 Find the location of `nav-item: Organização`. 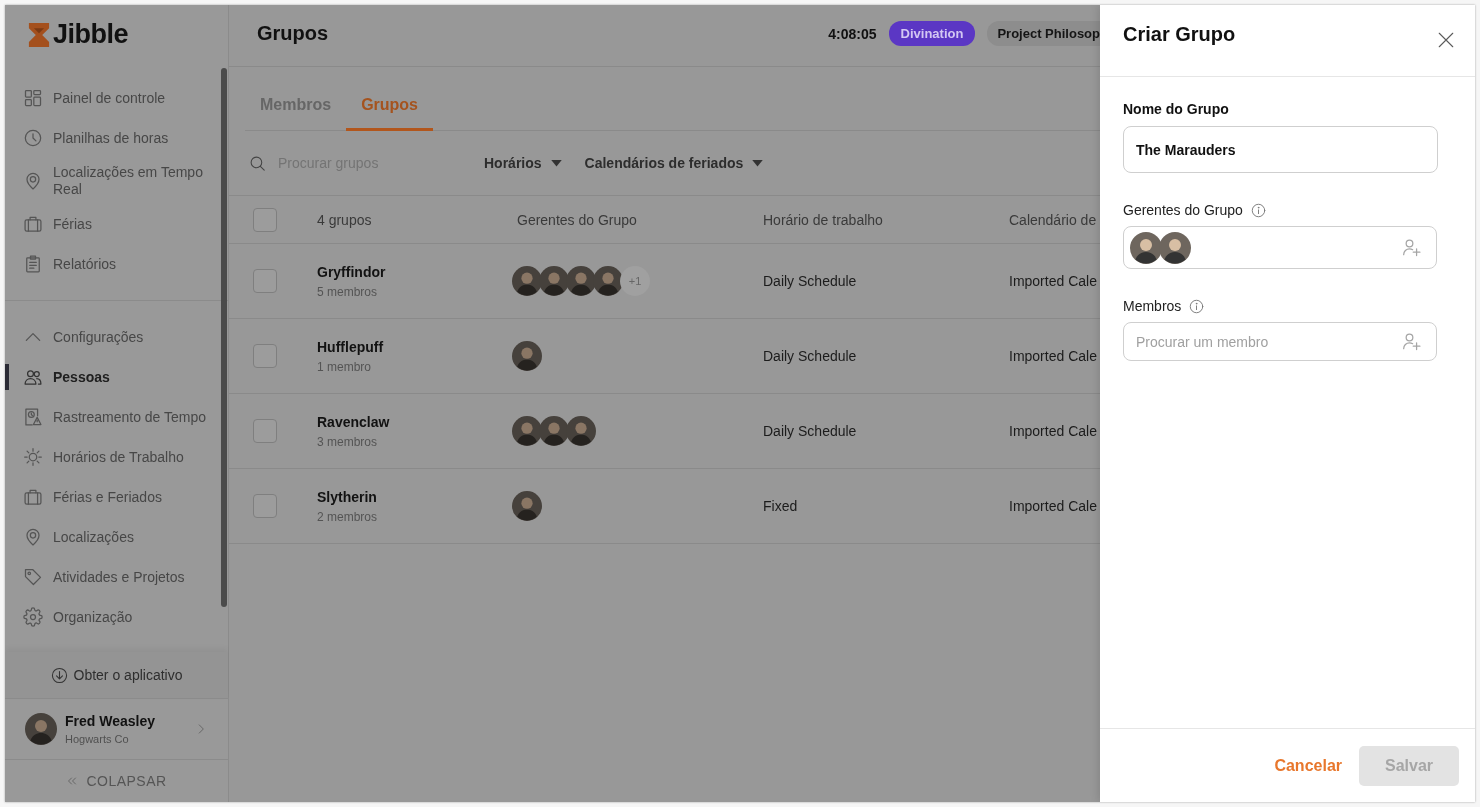

nav-item: Organização is located at coordinates (116, 617).